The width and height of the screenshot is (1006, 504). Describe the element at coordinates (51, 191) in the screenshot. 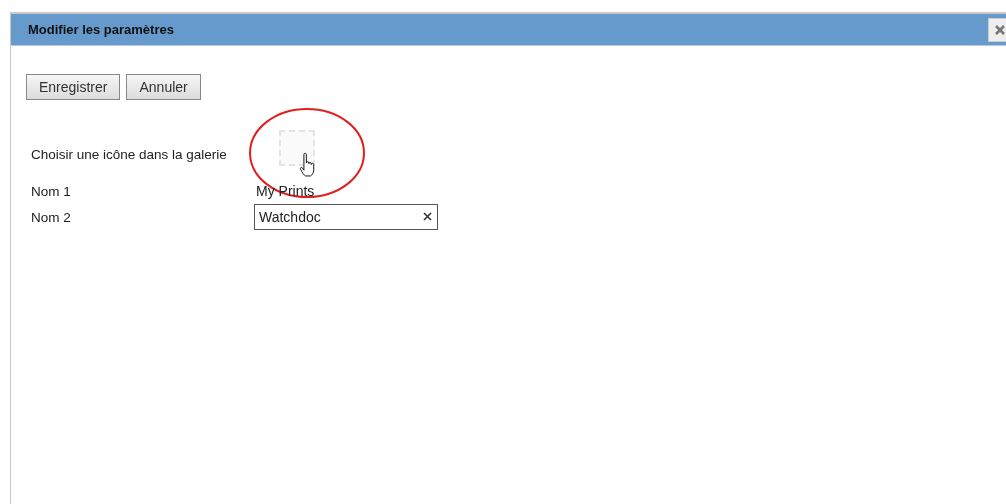

I see `field-label: Nom 1` at that location.